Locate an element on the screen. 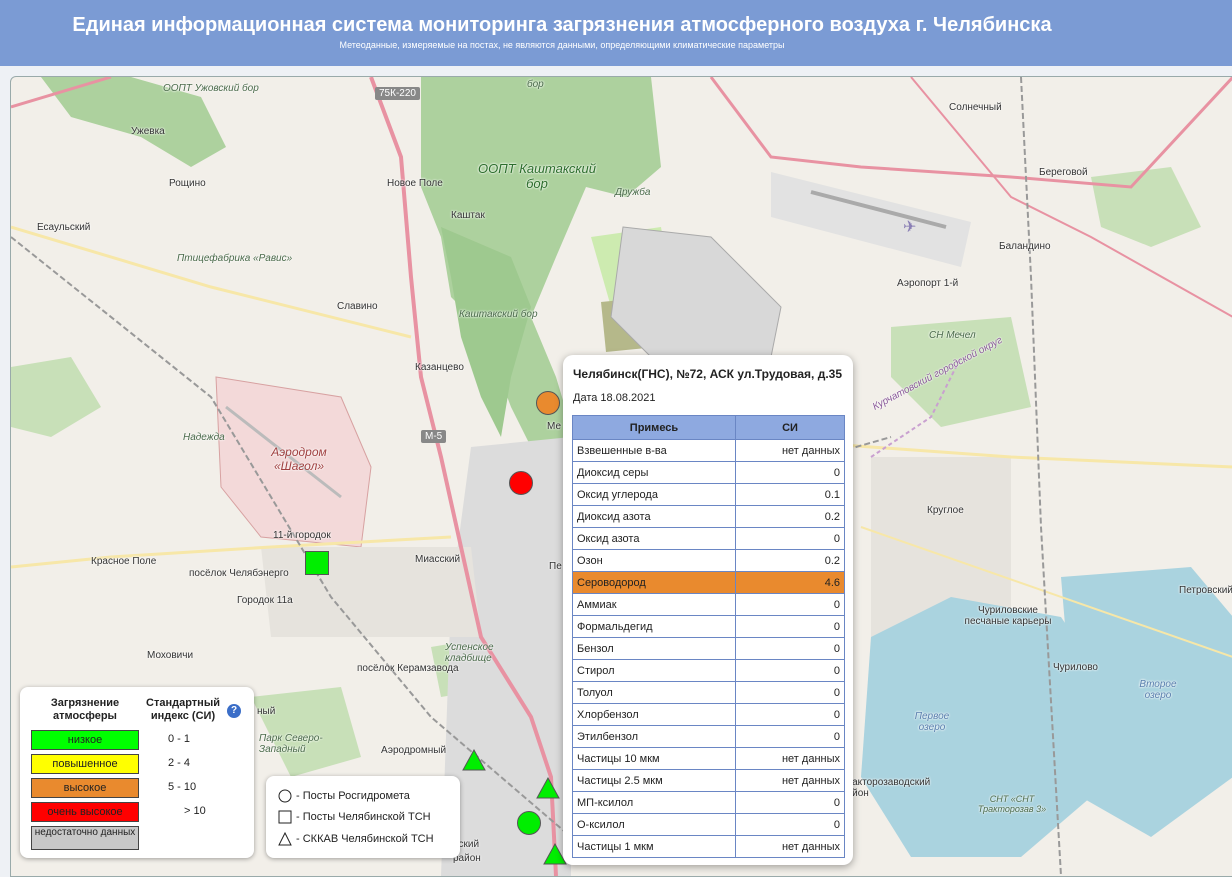 Image resolution: width=1232 pixels, height=877 pixels. pollutant-row: Частицы 1 мкм нет данных is located at coordinates (708, 846).